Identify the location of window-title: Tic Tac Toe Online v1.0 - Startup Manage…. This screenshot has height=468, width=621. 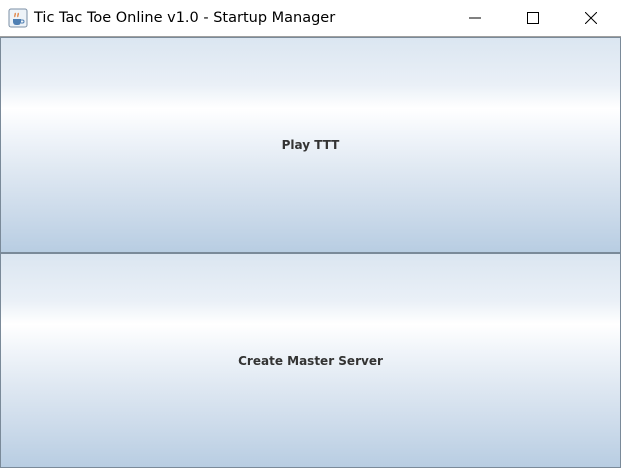
(185, 18).